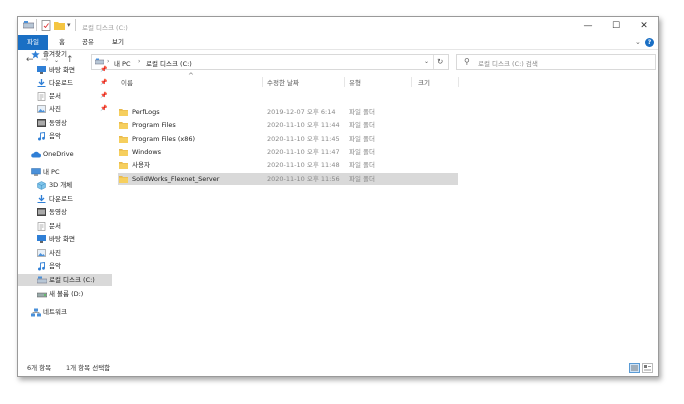 This screenshot has height=404, width=684. I want to click on column-header-date: 수정한 날짜, so click(283, 82).